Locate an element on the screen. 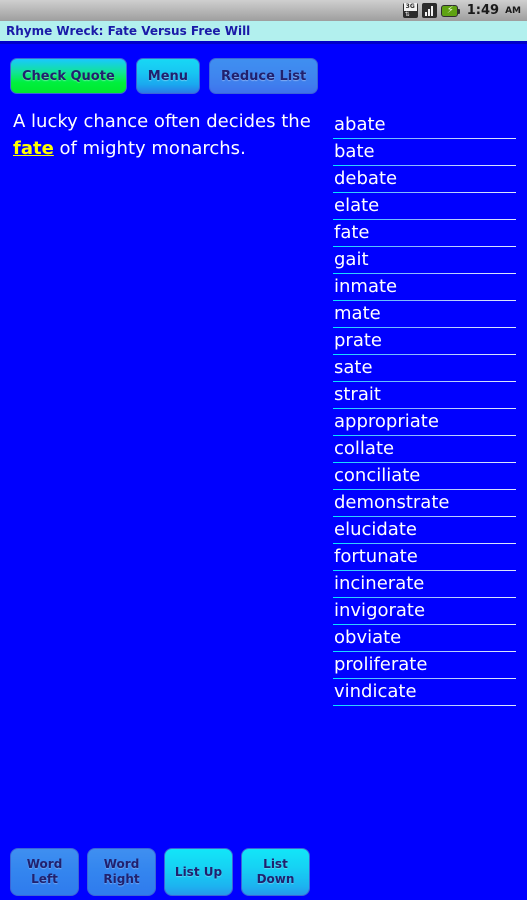 Image resolution: width=527 pixels, height=900 pixels. rhyme-list-item: demonstrate is located at coordinates (424, 503).